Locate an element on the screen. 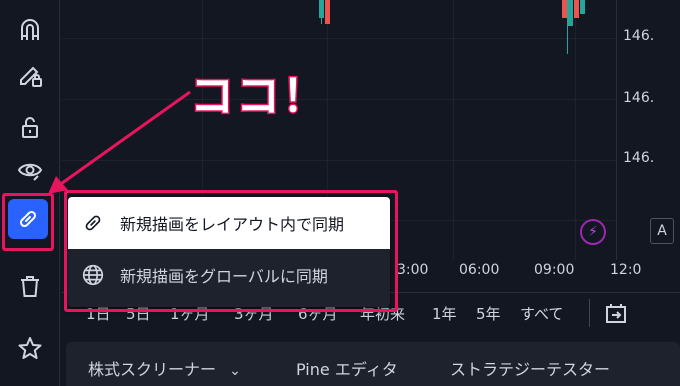 This screenshot has width=680, height=386. time-label: 06:00 is located at coordinates (479, 270).